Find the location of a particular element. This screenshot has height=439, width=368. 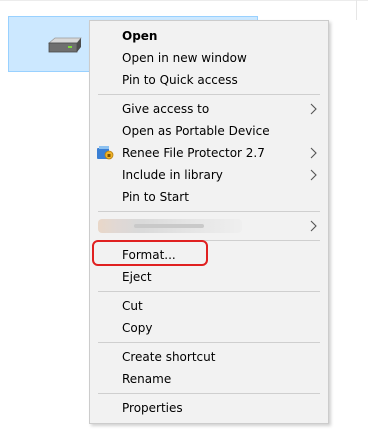

menu-item-label: Open is located at coordinates (140, 36).